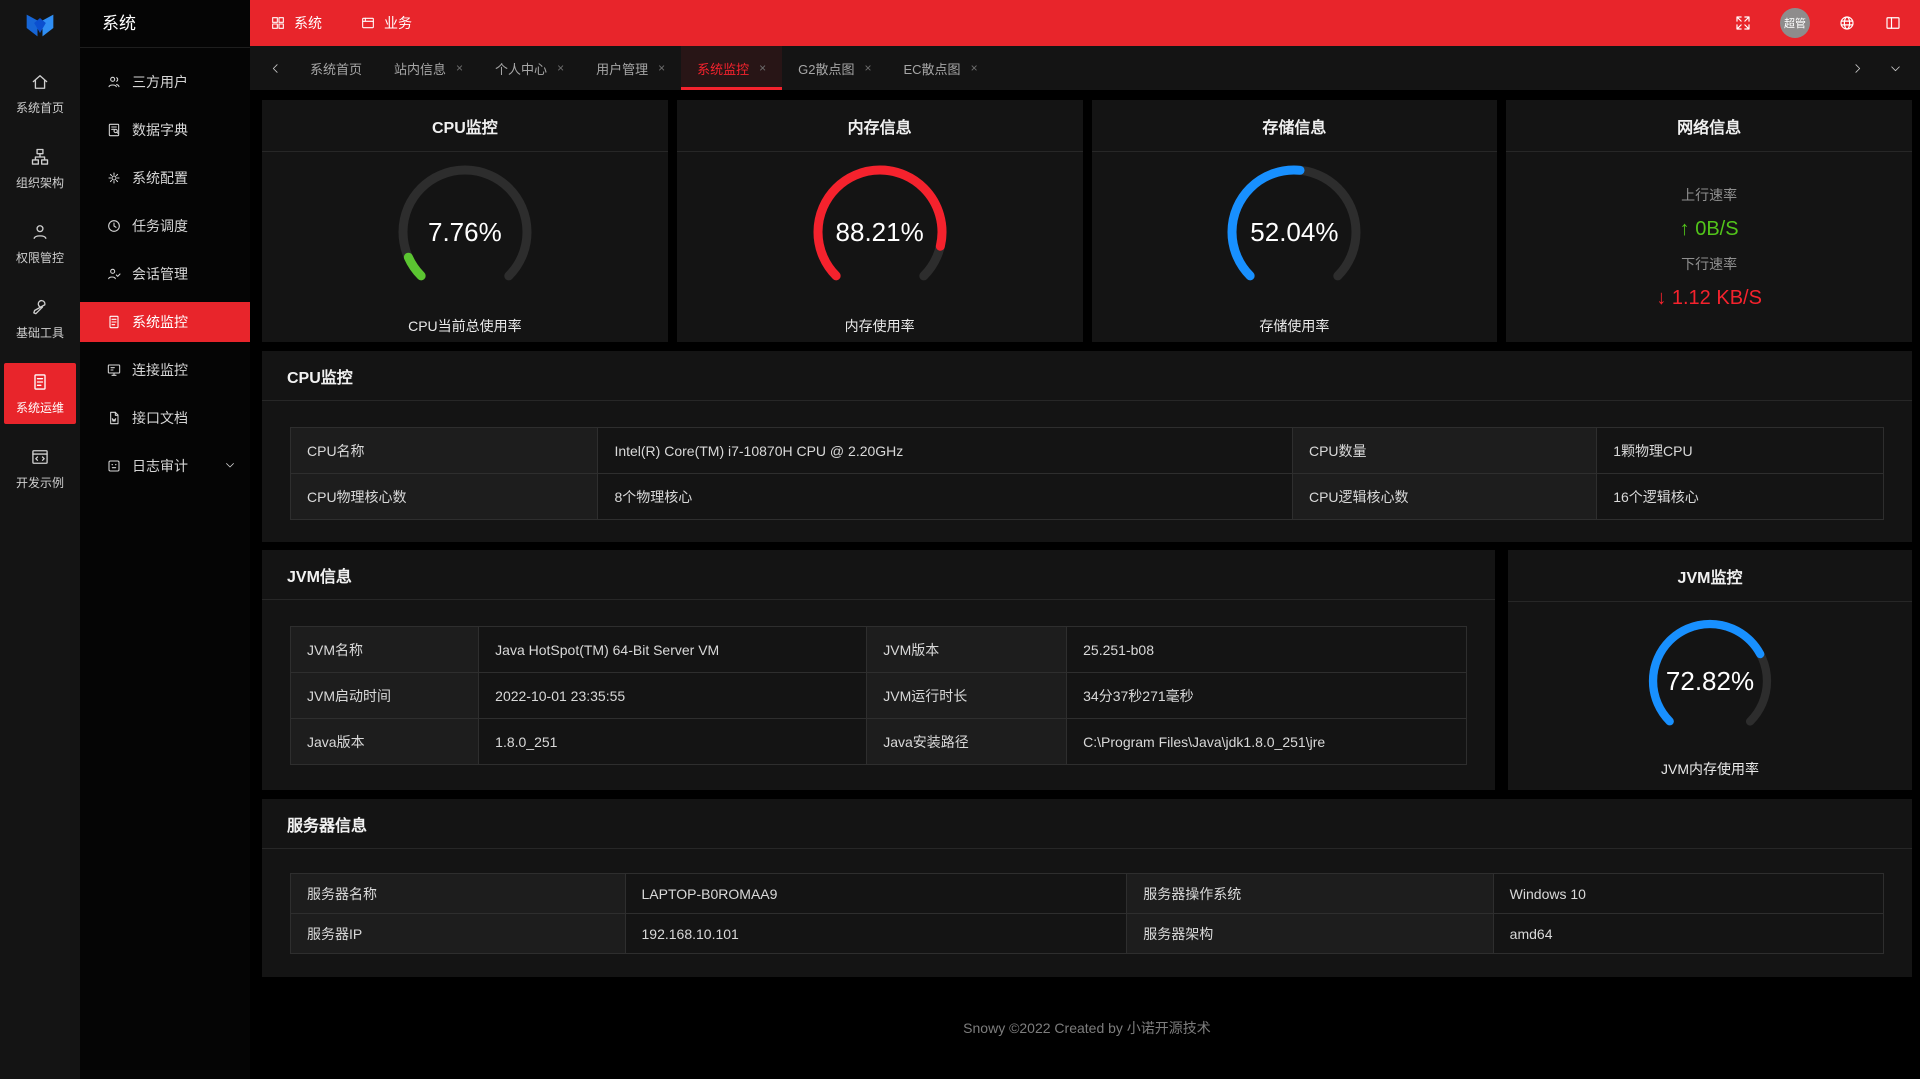 The width and height of the screenshot is (1920, 1079). Describe the element at coordinates (165, 130) in the screenshot. I see `menu-item-dictionary: 数据字典` at that location.